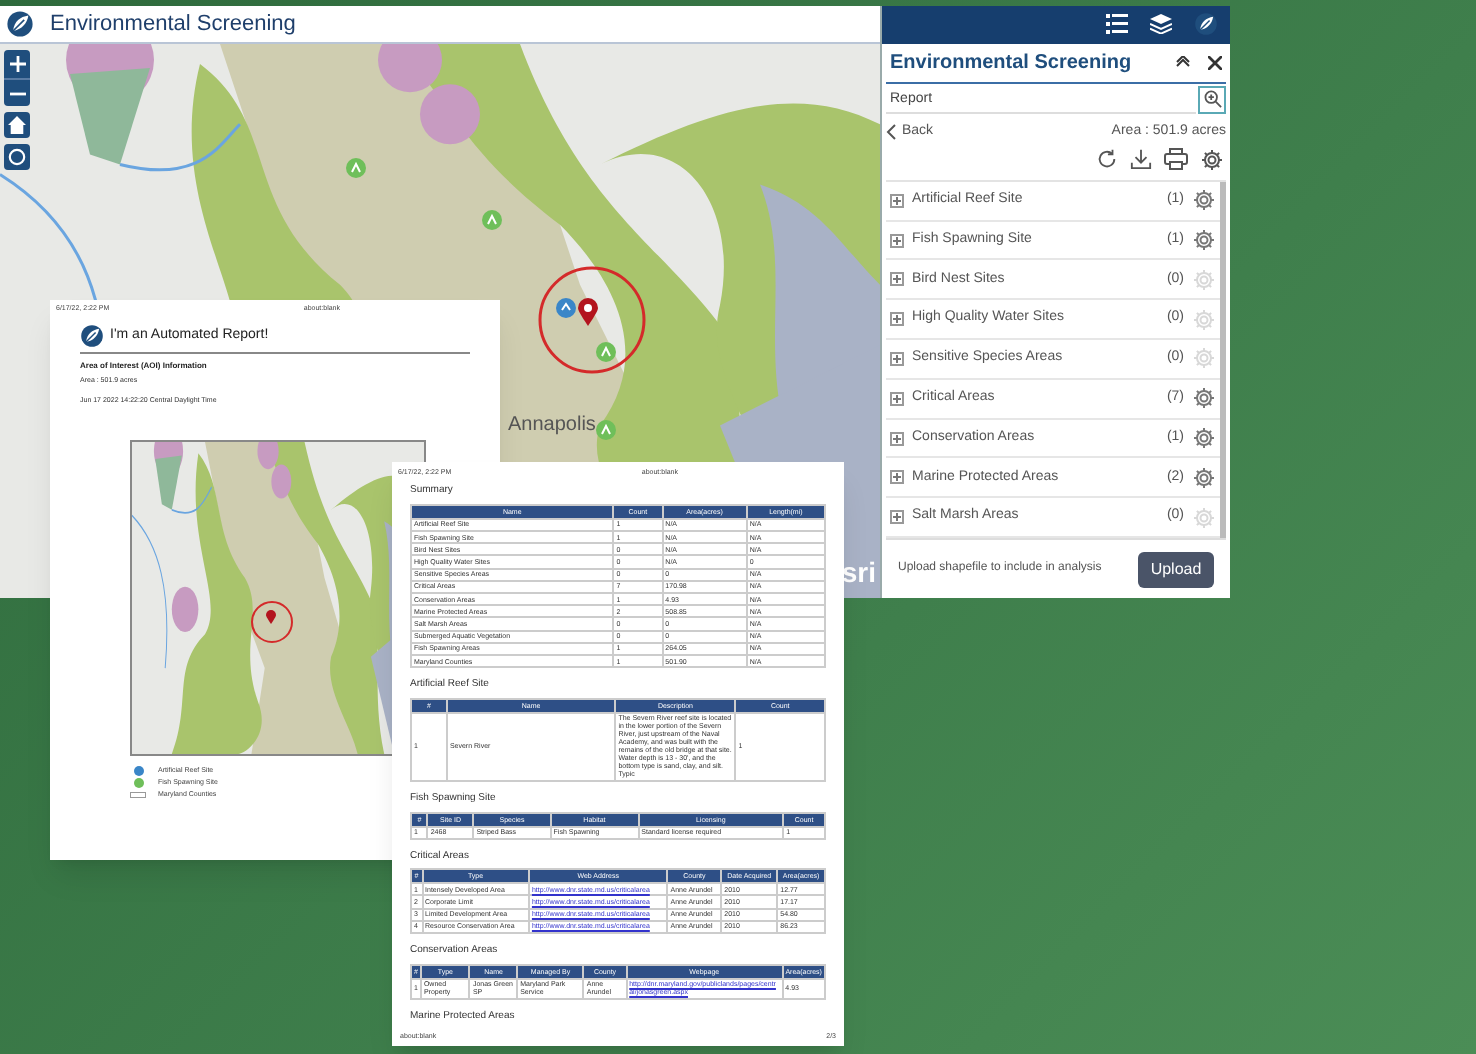 Image resolution: width=1476 pixels, height=1054 pixels. I want to click on plus-icon, so click(17, 64).